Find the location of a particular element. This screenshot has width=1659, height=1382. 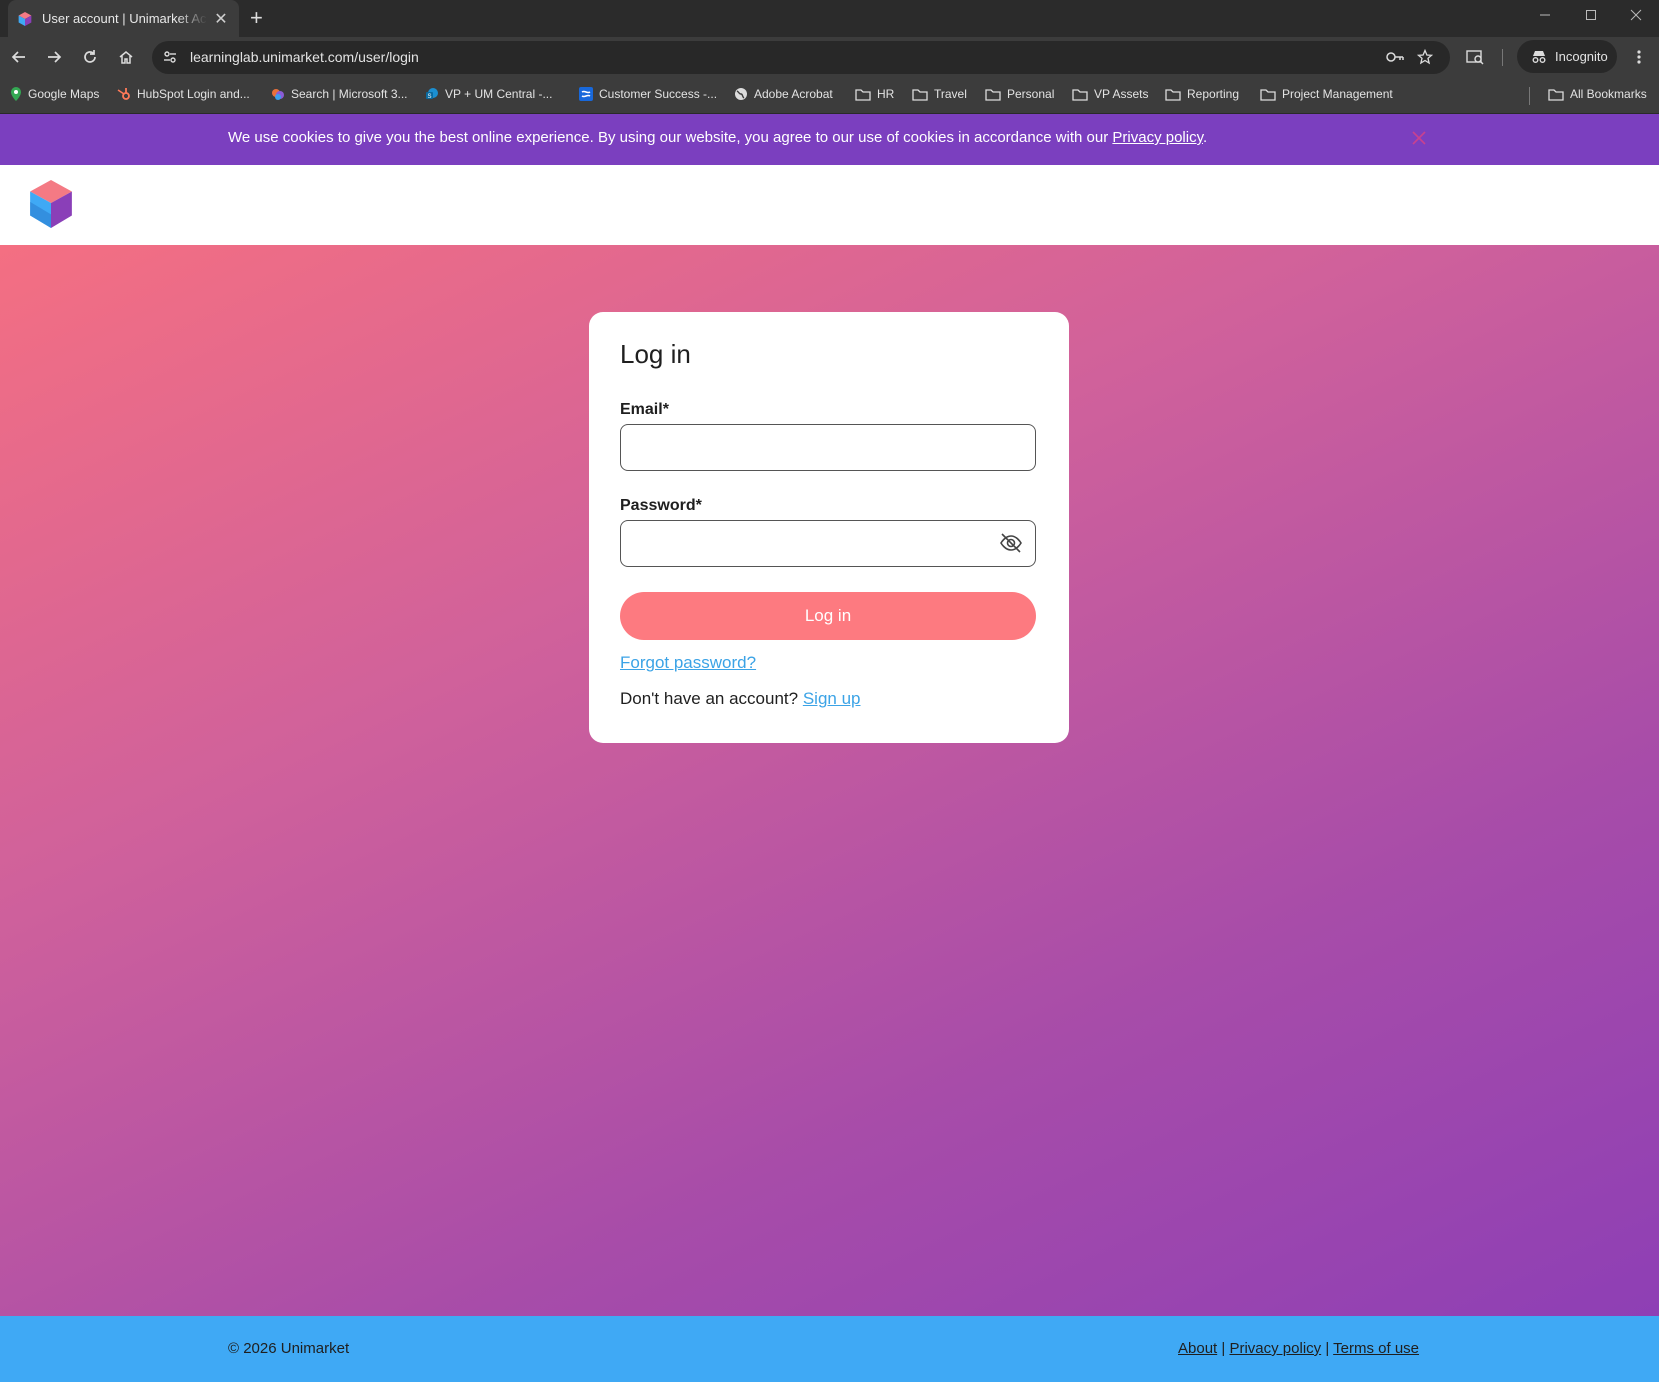

bookmark-folder-travel: Travel is located at coordinates (939, 94).